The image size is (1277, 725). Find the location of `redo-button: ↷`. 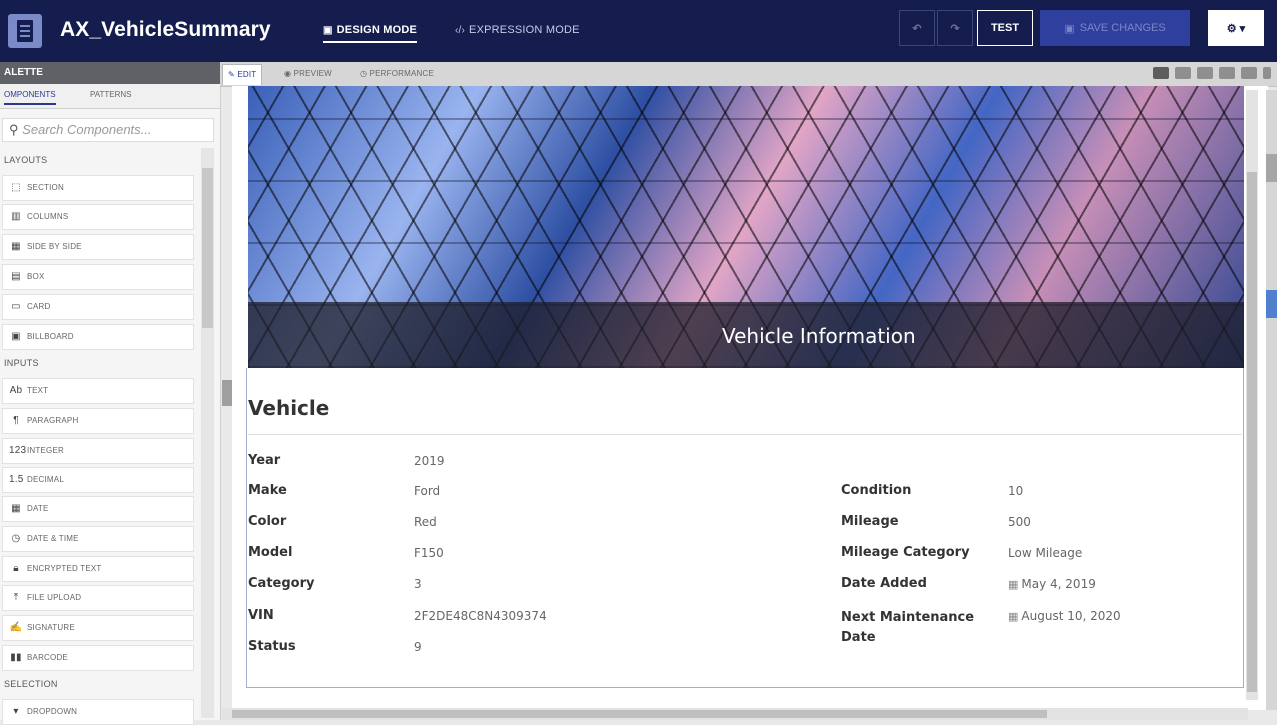

redo-button: ↷ is located at coordinates (955, 28).